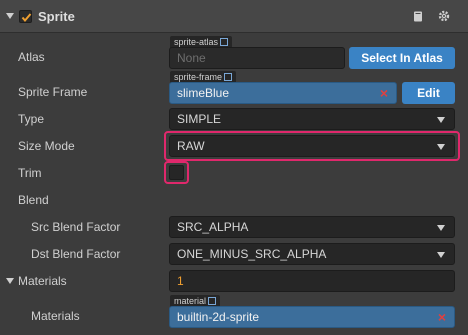 This screenshot has width=468, height=335. Describe the element at coordinates (234, 16) in the screenshot. I see `component-header: Sprite` at that location.